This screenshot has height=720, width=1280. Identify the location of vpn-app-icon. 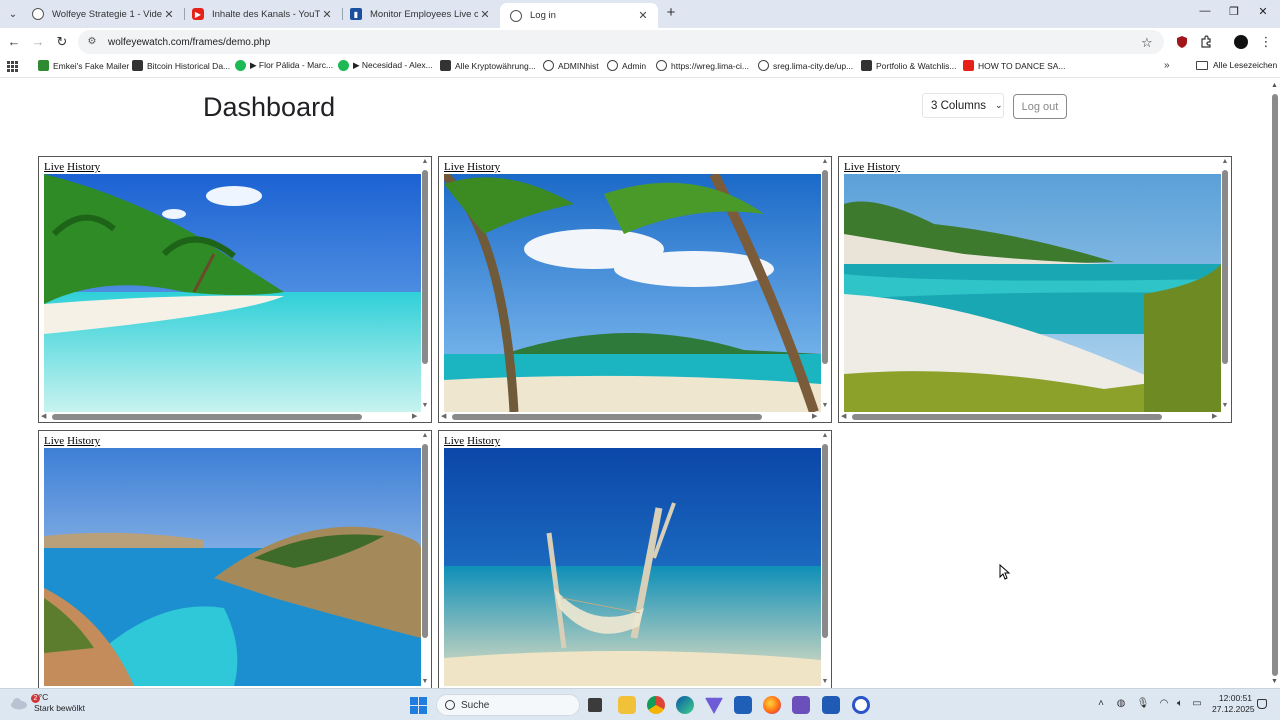
(714, 705).